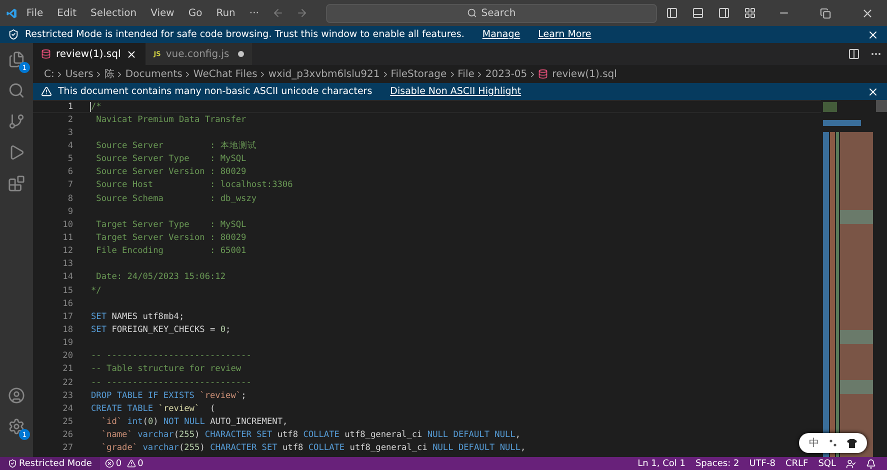  What do you see at coordinates (69, 172) in the screenshot?
I see `line-number: 6` at bounding box center [69, 172].